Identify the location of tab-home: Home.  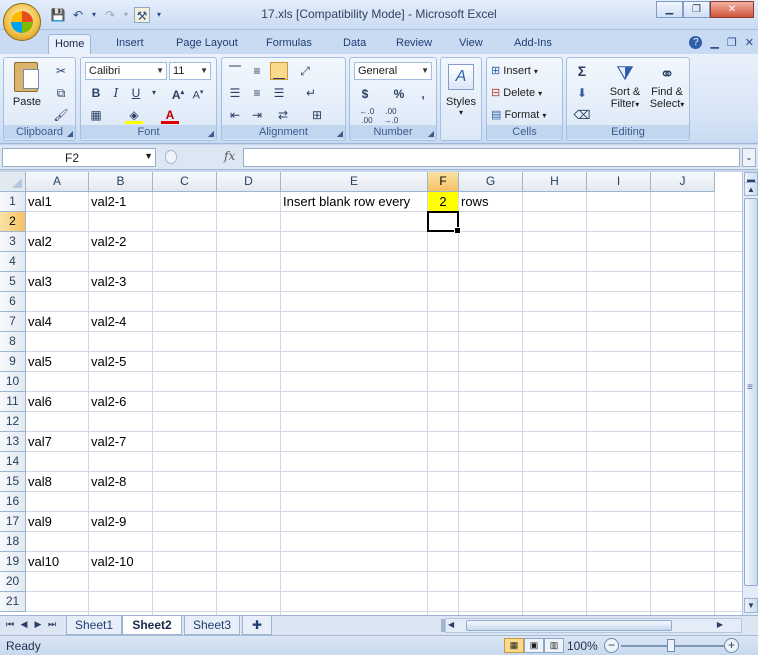
(70, 44).